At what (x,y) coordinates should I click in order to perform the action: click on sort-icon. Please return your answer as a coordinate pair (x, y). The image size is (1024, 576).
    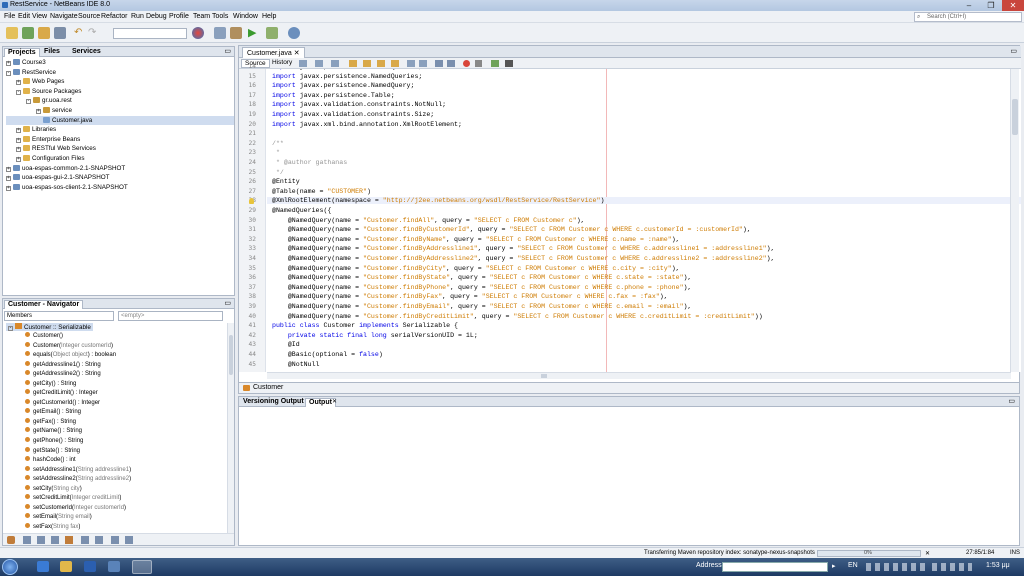
    Looking at the image, I should click on (11, 540).